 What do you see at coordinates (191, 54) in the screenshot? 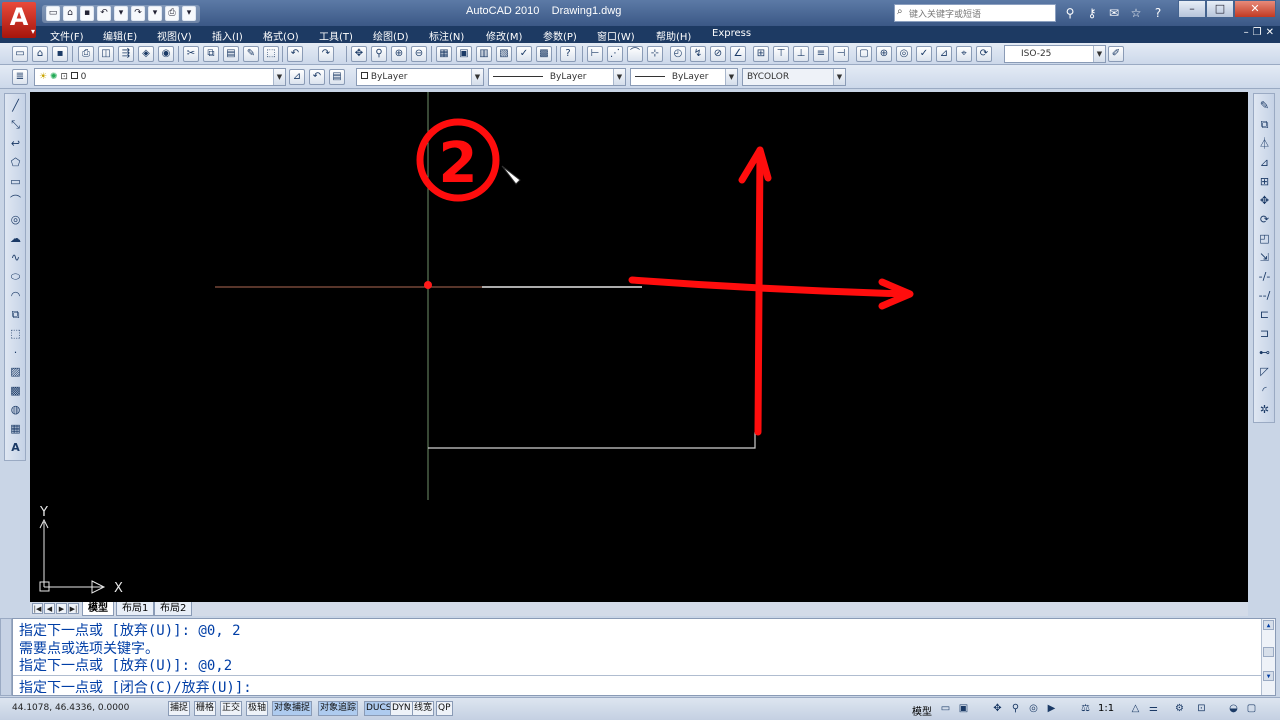
I see `cut-icon: ✂` at bounding box center [191, 54].